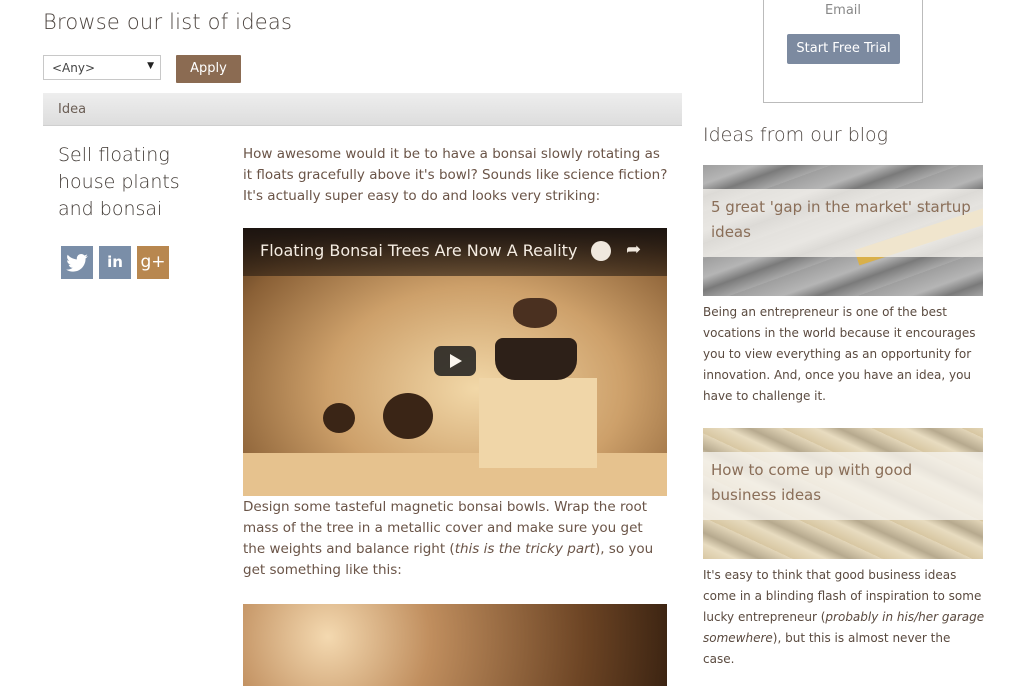 This screenshot has height=686, width=1032. What do you see at coordinates (843, 49) in the screenshot?
I see `start-free-trial-button: Start Free Trial` at bounding box center [843, 49].